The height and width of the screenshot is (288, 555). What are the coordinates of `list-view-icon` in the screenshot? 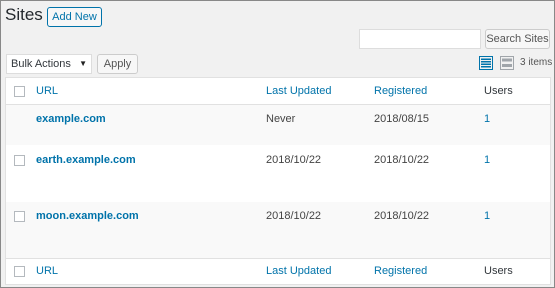 It's located at (486, 63).